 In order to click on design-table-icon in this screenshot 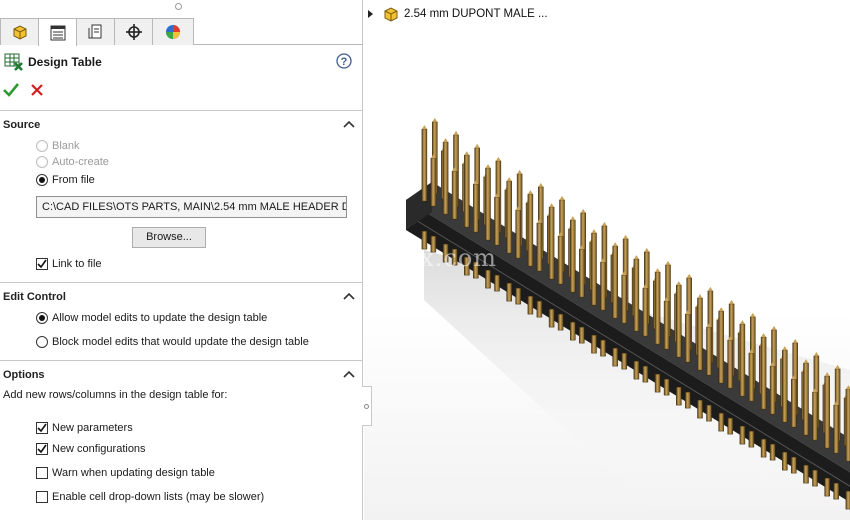, I will do `click(13, 62)`.